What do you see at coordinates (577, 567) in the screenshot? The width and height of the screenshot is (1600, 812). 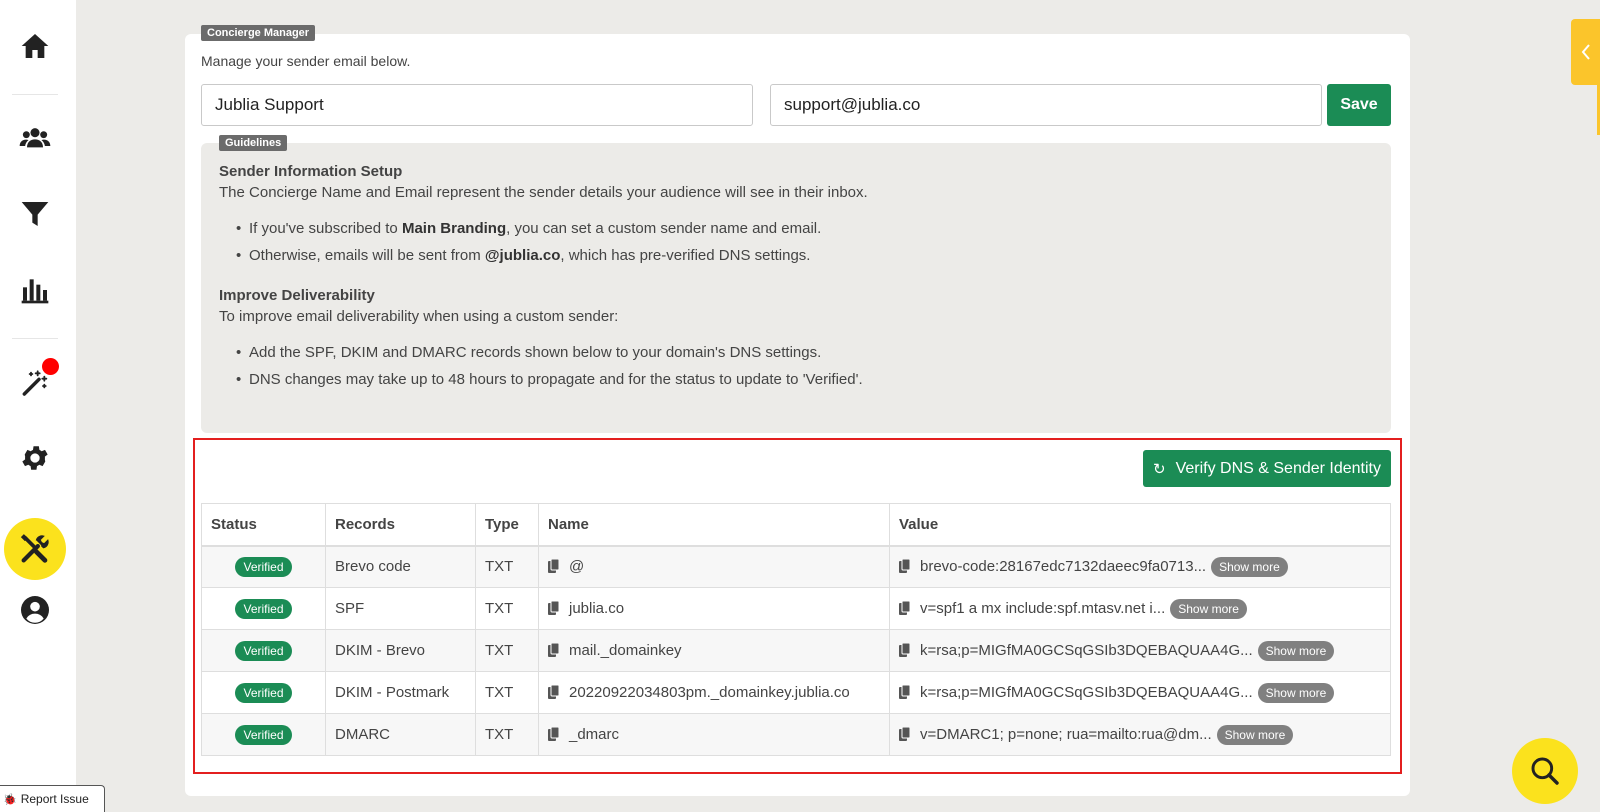 I see `record-name: @` at bounding box center [577, 567].